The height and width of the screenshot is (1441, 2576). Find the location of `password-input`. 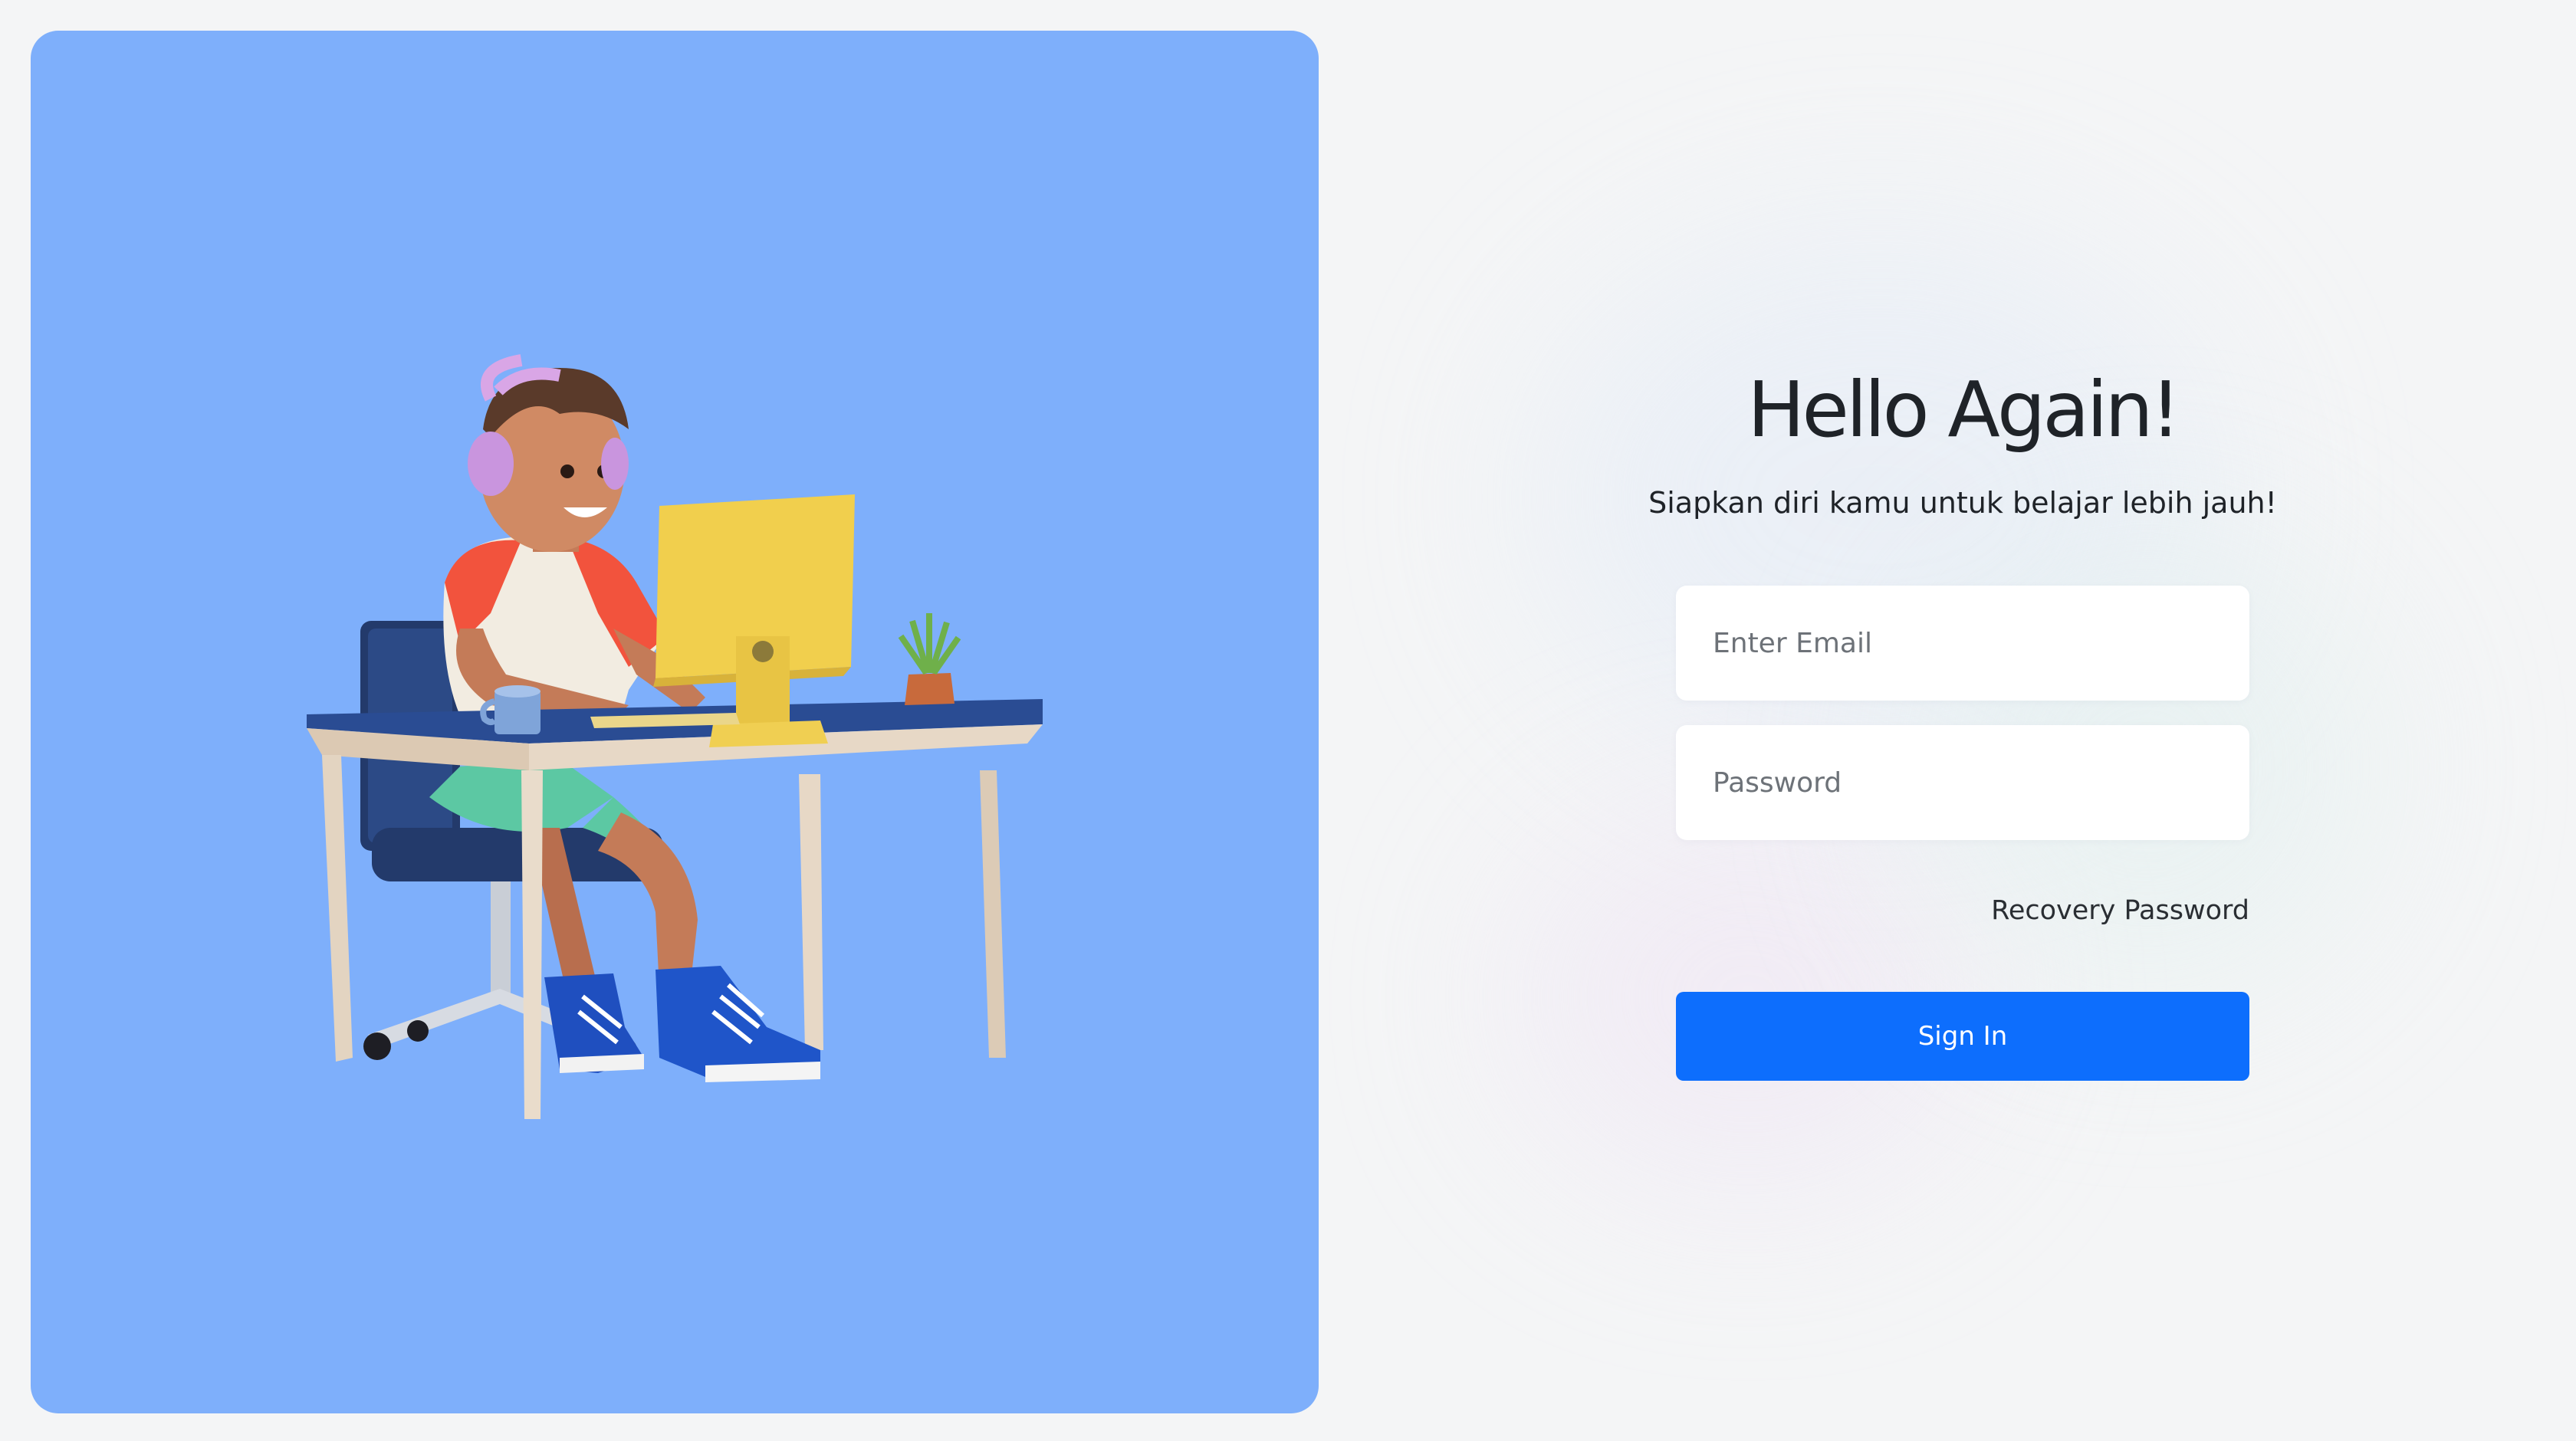

password-input is located at coordinates (1962, 783).